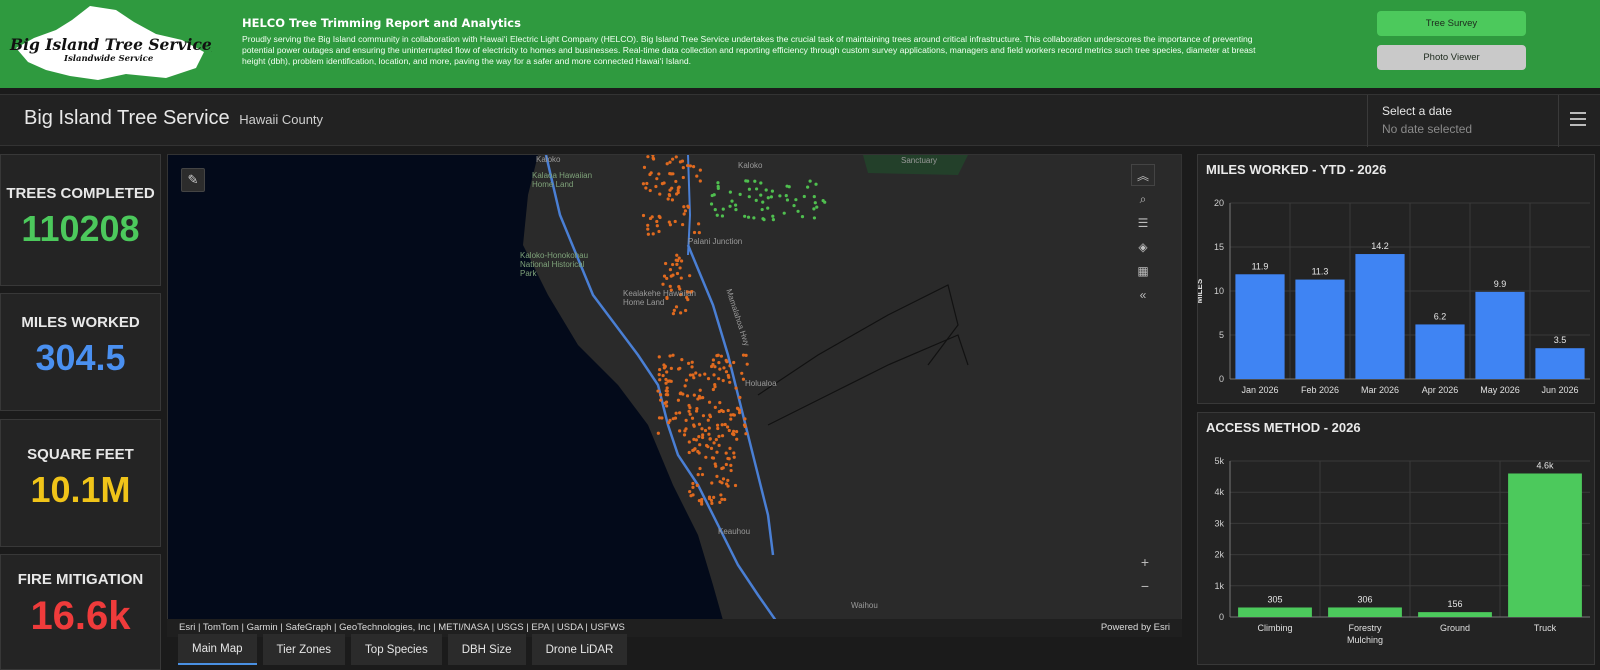 Image resolution: width=1600 pixels, height=670 pixels. Describe the element at coordinates (1320, 390) in the screenshot. I see `x-tick-label: Feb 2026` at that location.